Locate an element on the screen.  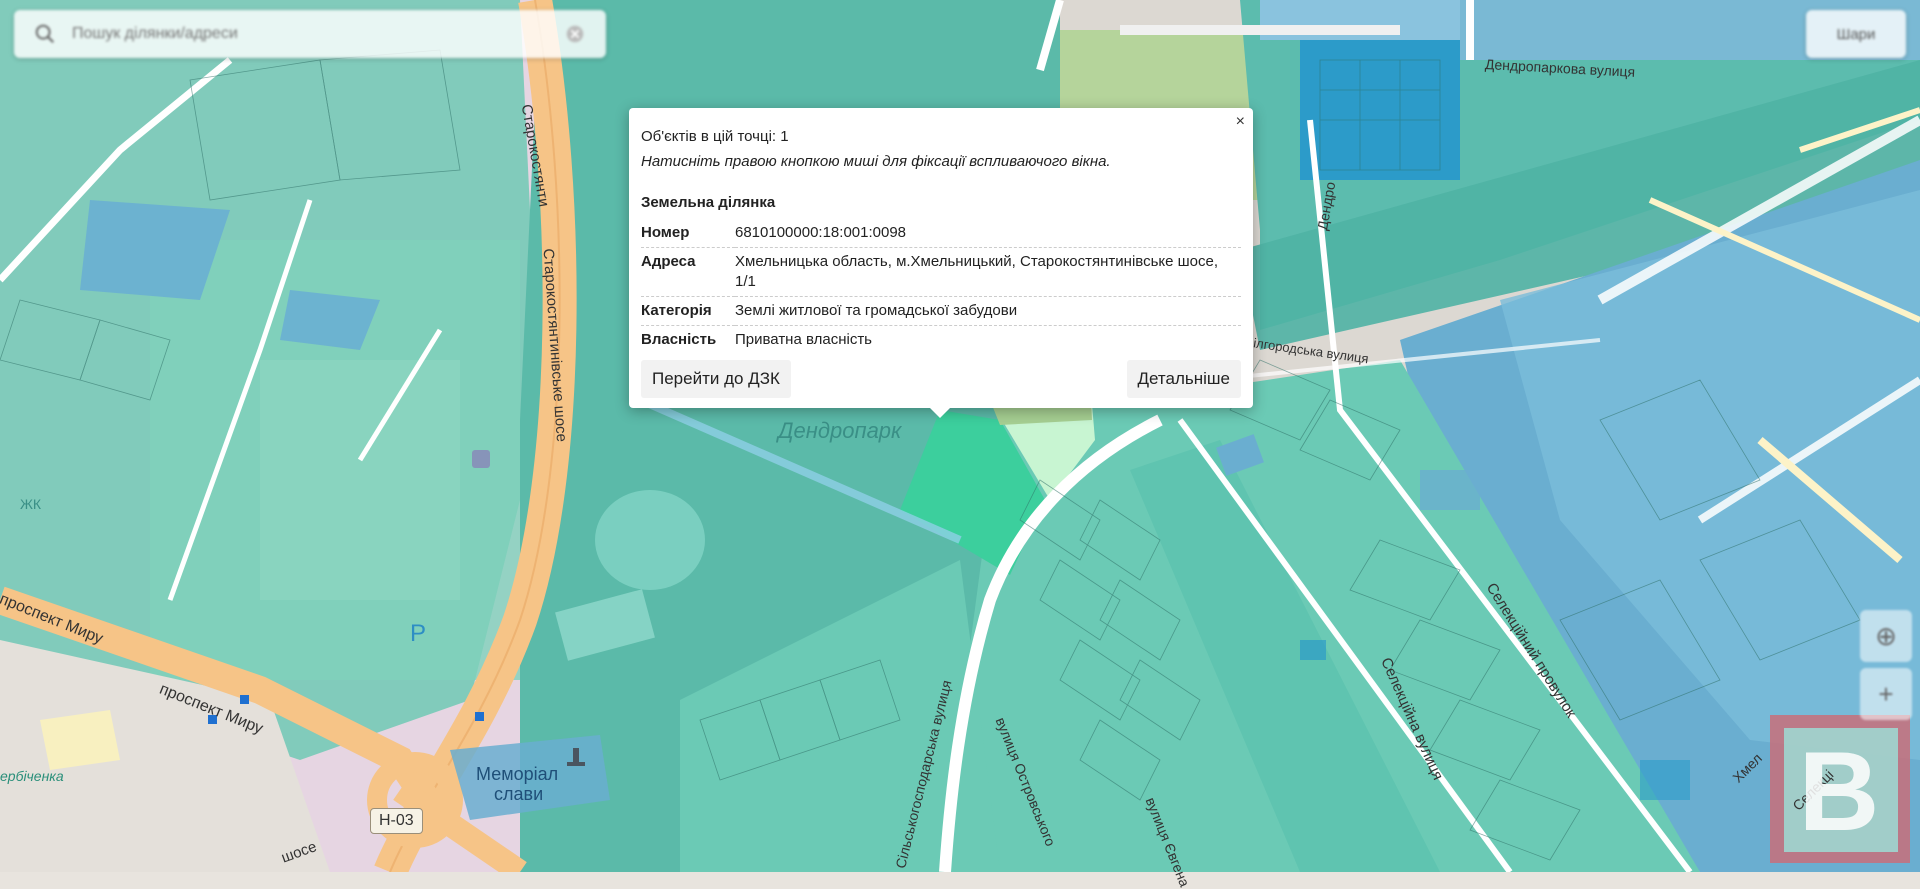
close-icon: × is located at coordinates (1240, 122).